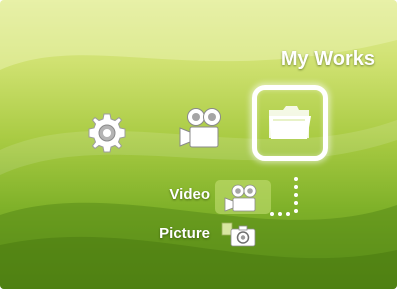 Image resolution: width=397 pixels, height=289 pixels. Describe the element at coordinates (189, 194) in the screenshot. I see `submenu-item-video-label: Video` at that location.